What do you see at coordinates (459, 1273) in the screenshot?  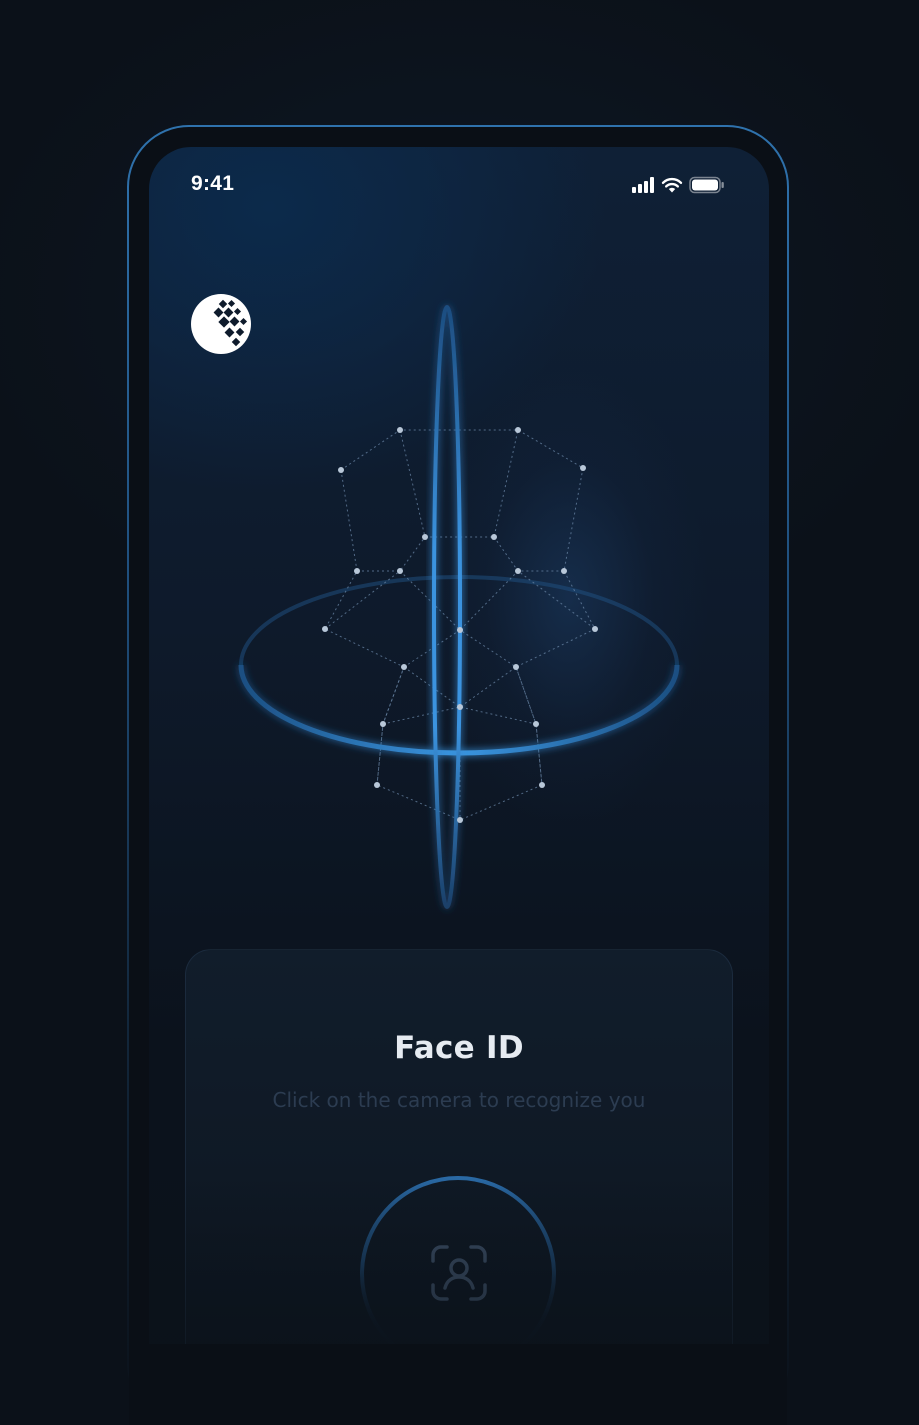 I see `face-id-icon` at bounding box center [459, 1273].